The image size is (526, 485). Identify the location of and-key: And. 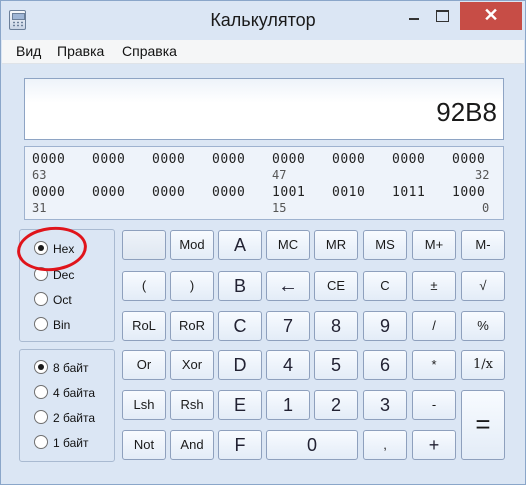
(192, 445).